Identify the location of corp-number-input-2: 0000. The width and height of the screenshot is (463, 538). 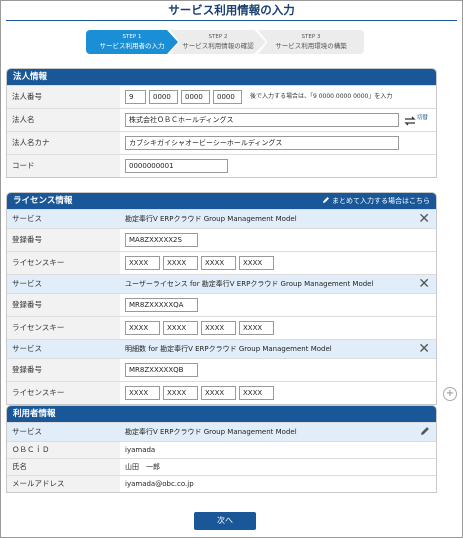
(163, 97).